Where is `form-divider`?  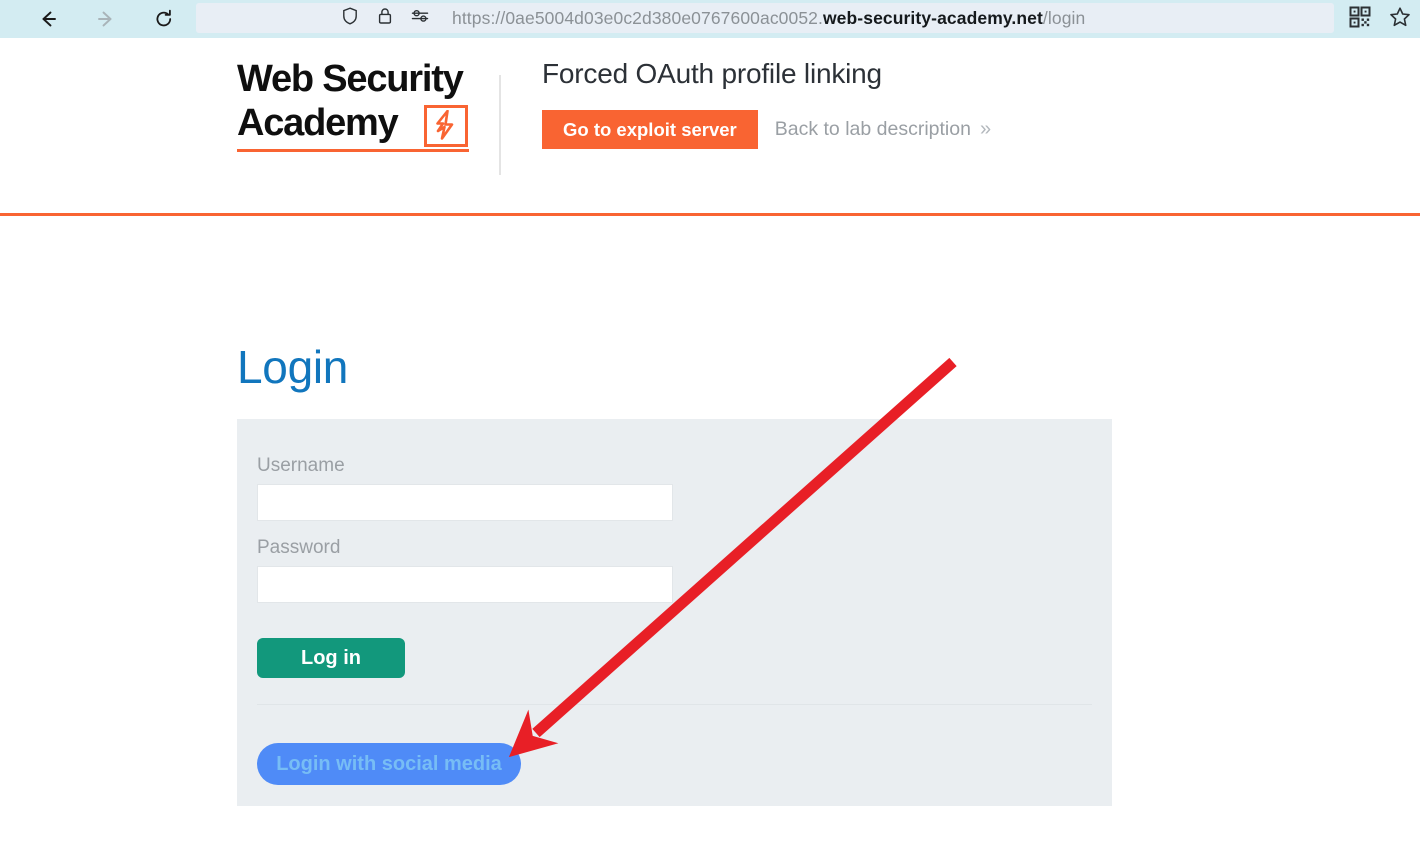 form-divider is located at coordinates (674, 704).